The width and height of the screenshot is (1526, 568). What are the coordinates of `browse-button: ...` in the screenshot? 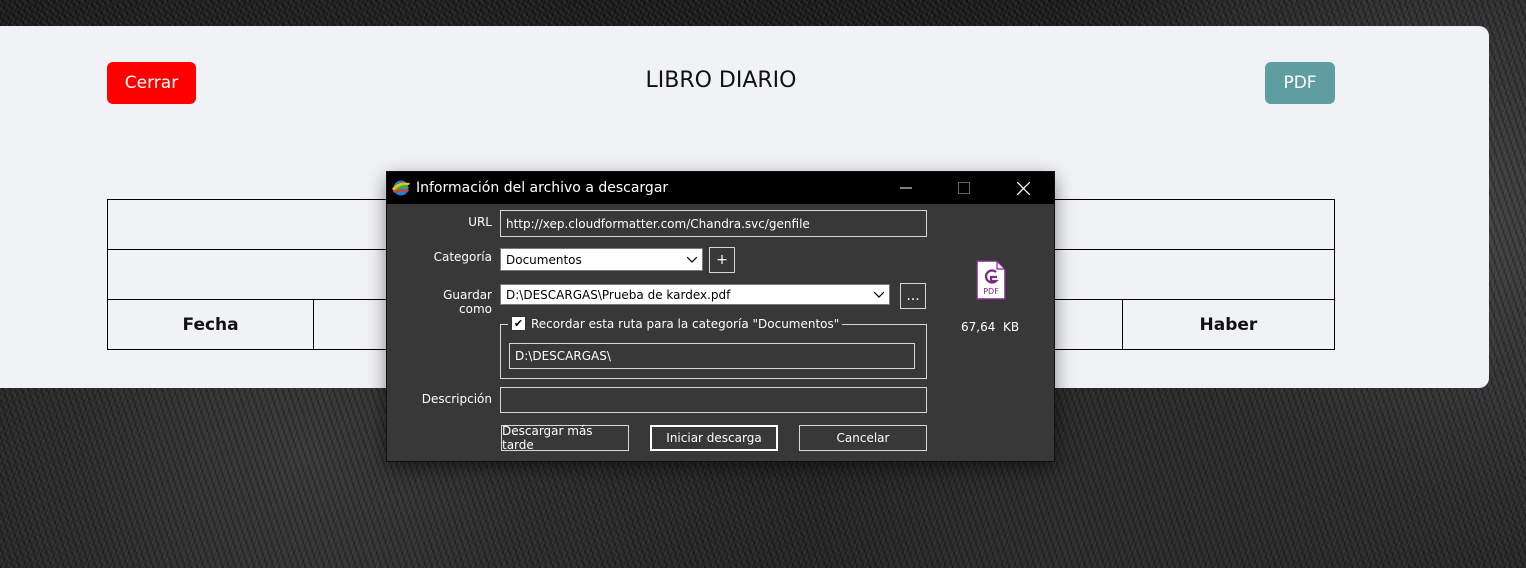 It's located at (913, 296).